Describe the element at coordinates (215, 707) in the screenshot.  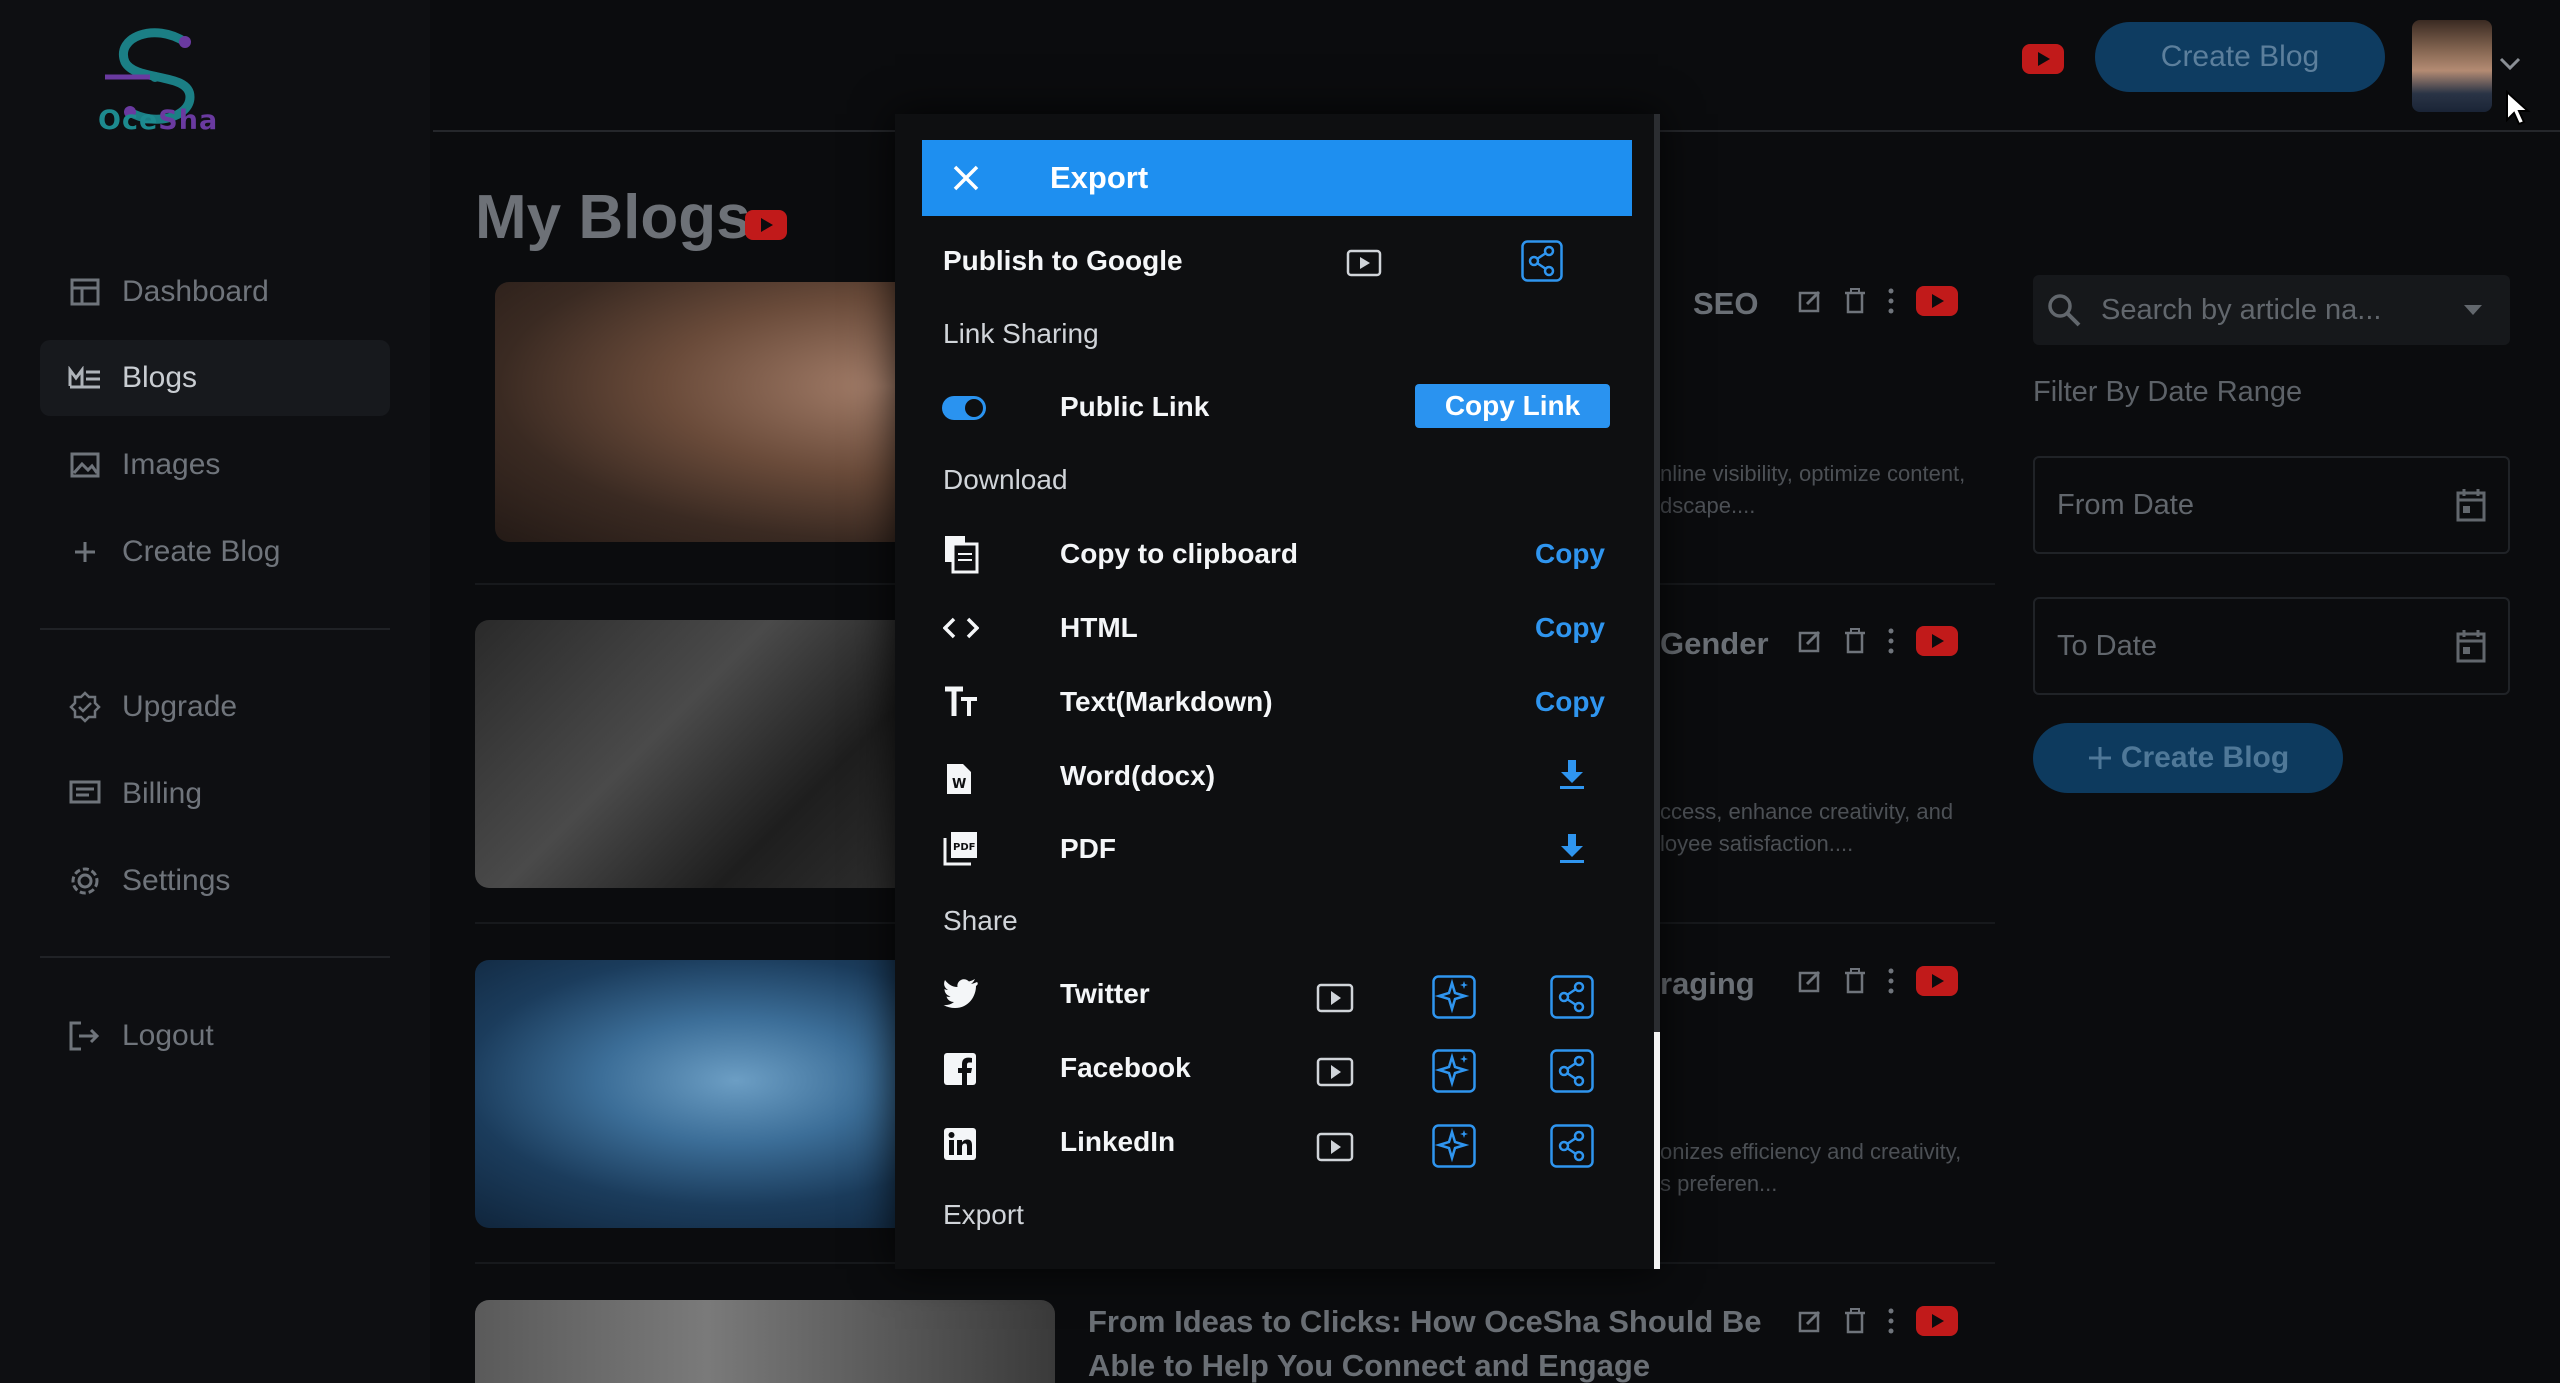
I see `sidebar-item-upgrade: Upgrade` at that location.